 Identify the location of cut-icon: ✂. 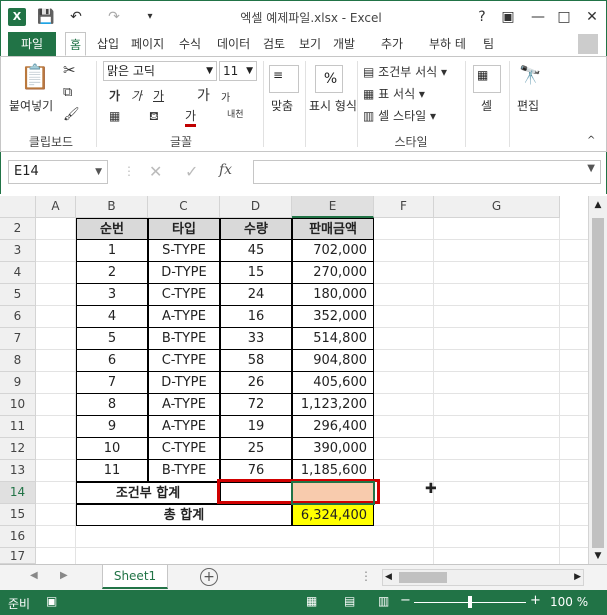
(69, 70).